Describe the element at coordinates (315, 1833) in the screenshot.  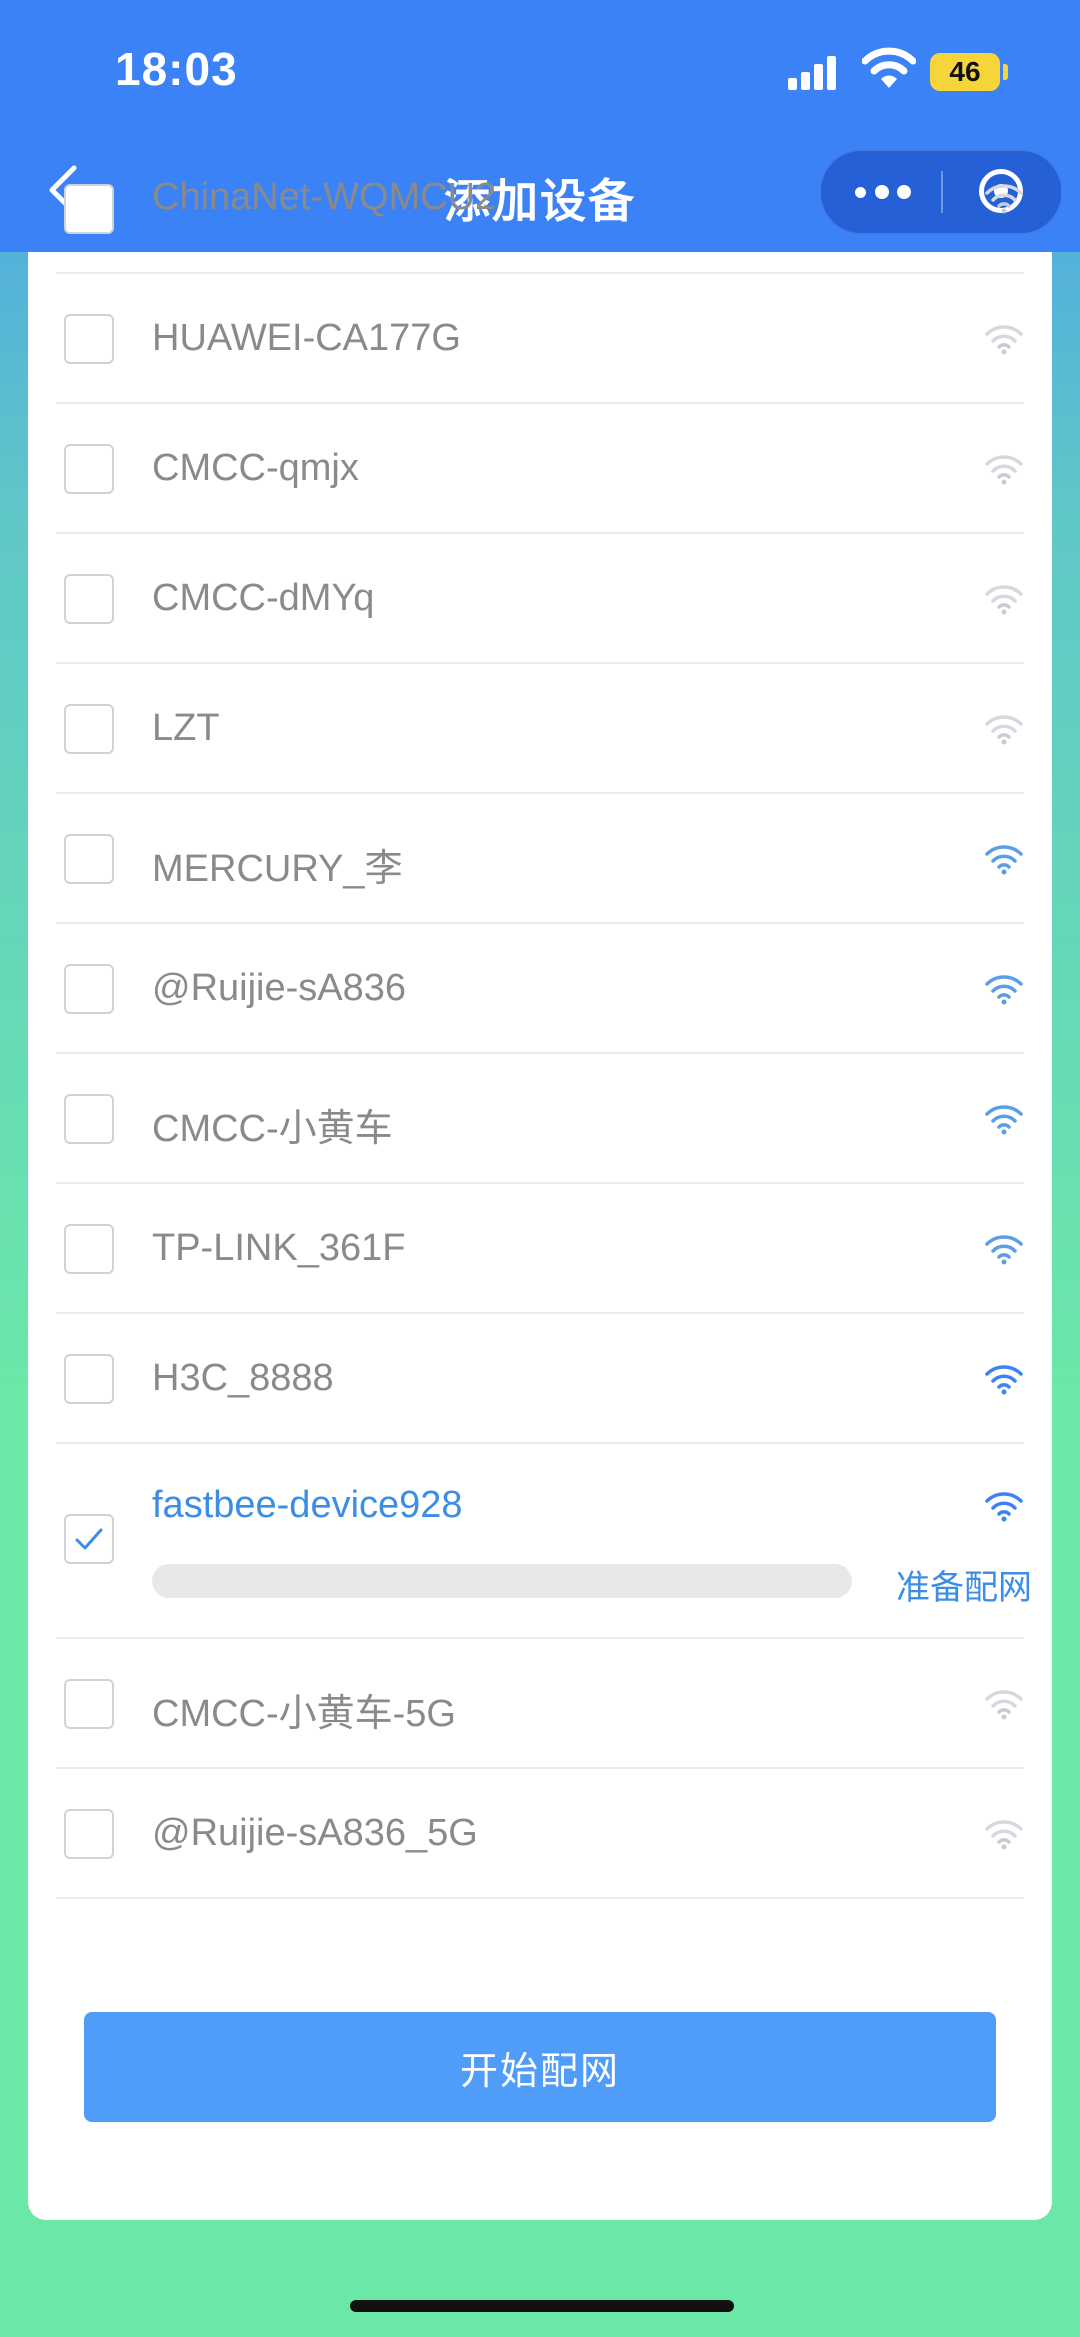
I see `wifi-ssid: @Ruijie-sA836_5G` at that location.